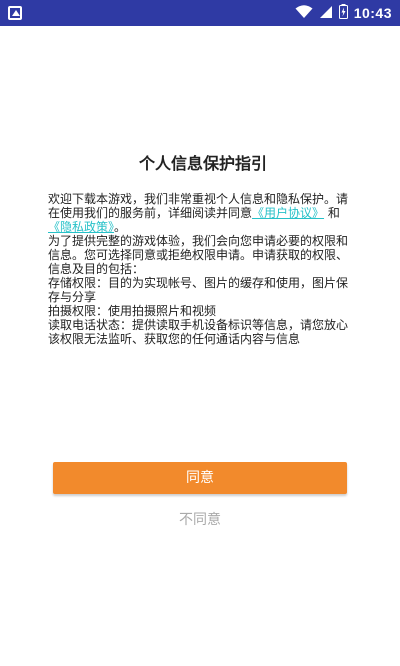 The height and width of the screenshot is (666, 400). I want to click on and-text: 和, so click(333, 213).